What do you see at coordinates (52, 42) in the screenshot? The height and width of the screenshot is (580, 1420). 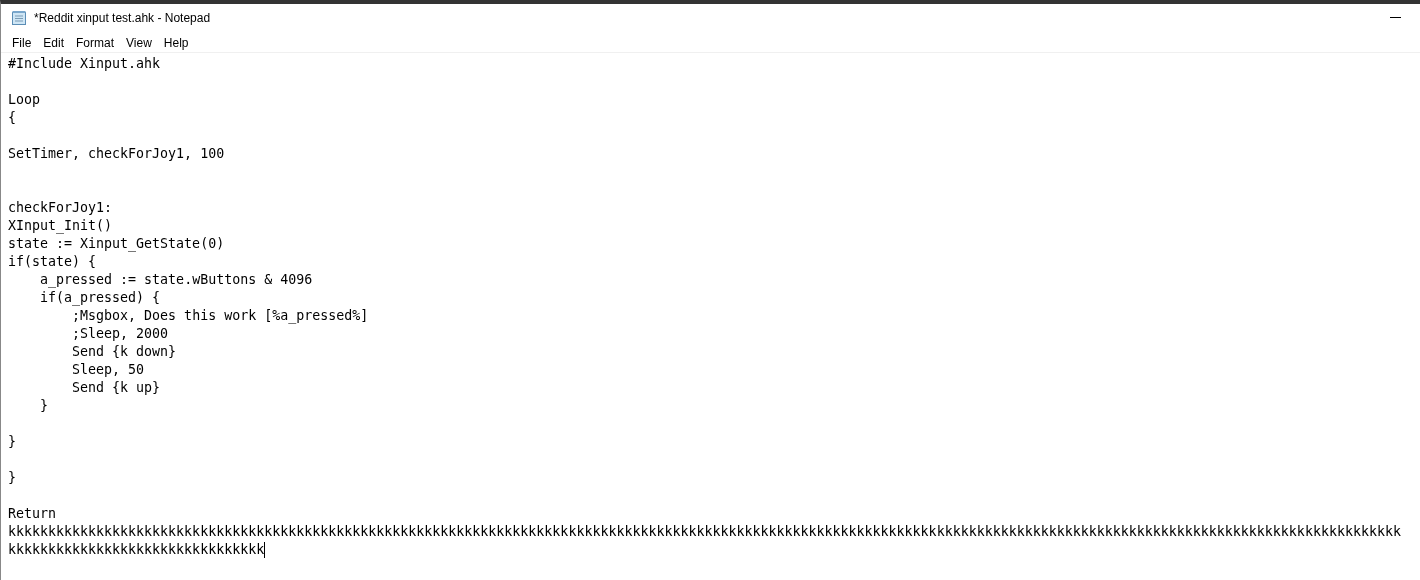 I see `menu-item: Edit` at bounding box center [52, 42].